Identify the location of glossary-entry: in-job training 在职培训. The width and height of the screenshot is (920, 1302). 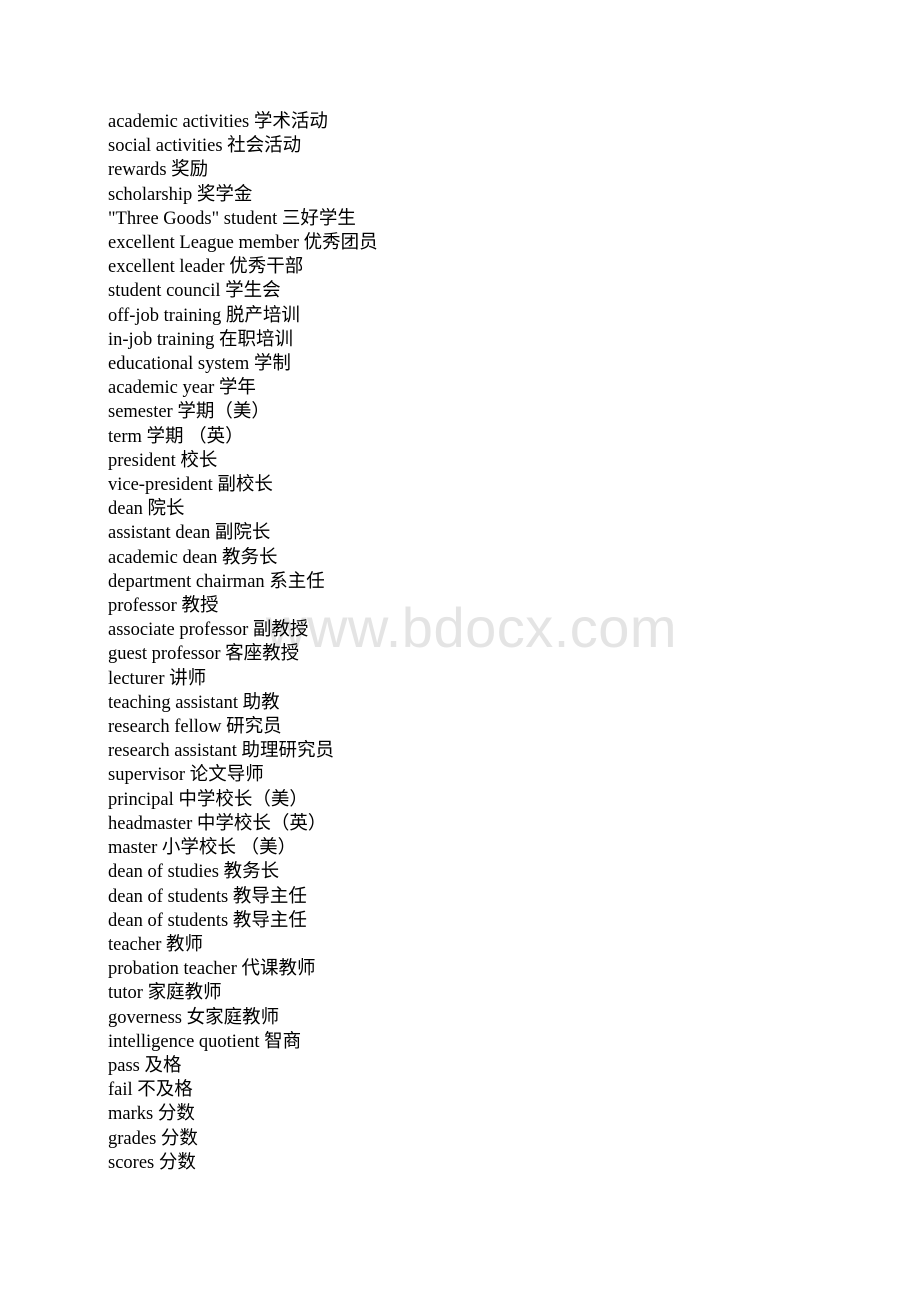
(200, 339).